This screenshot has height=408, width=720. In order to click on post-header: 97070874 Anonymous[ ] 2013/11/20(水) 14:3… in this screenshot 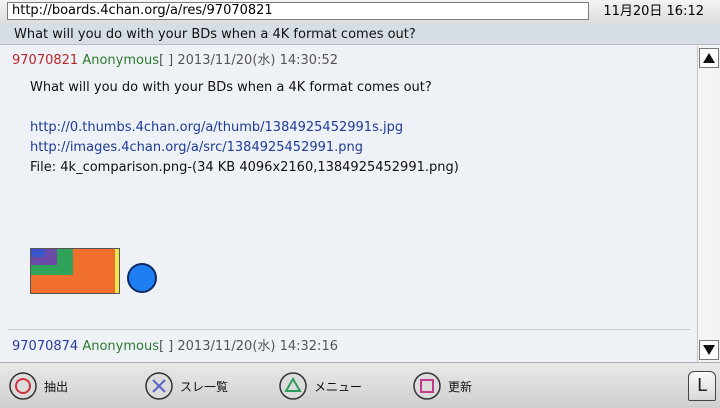, I will do `click(175, 347)`.